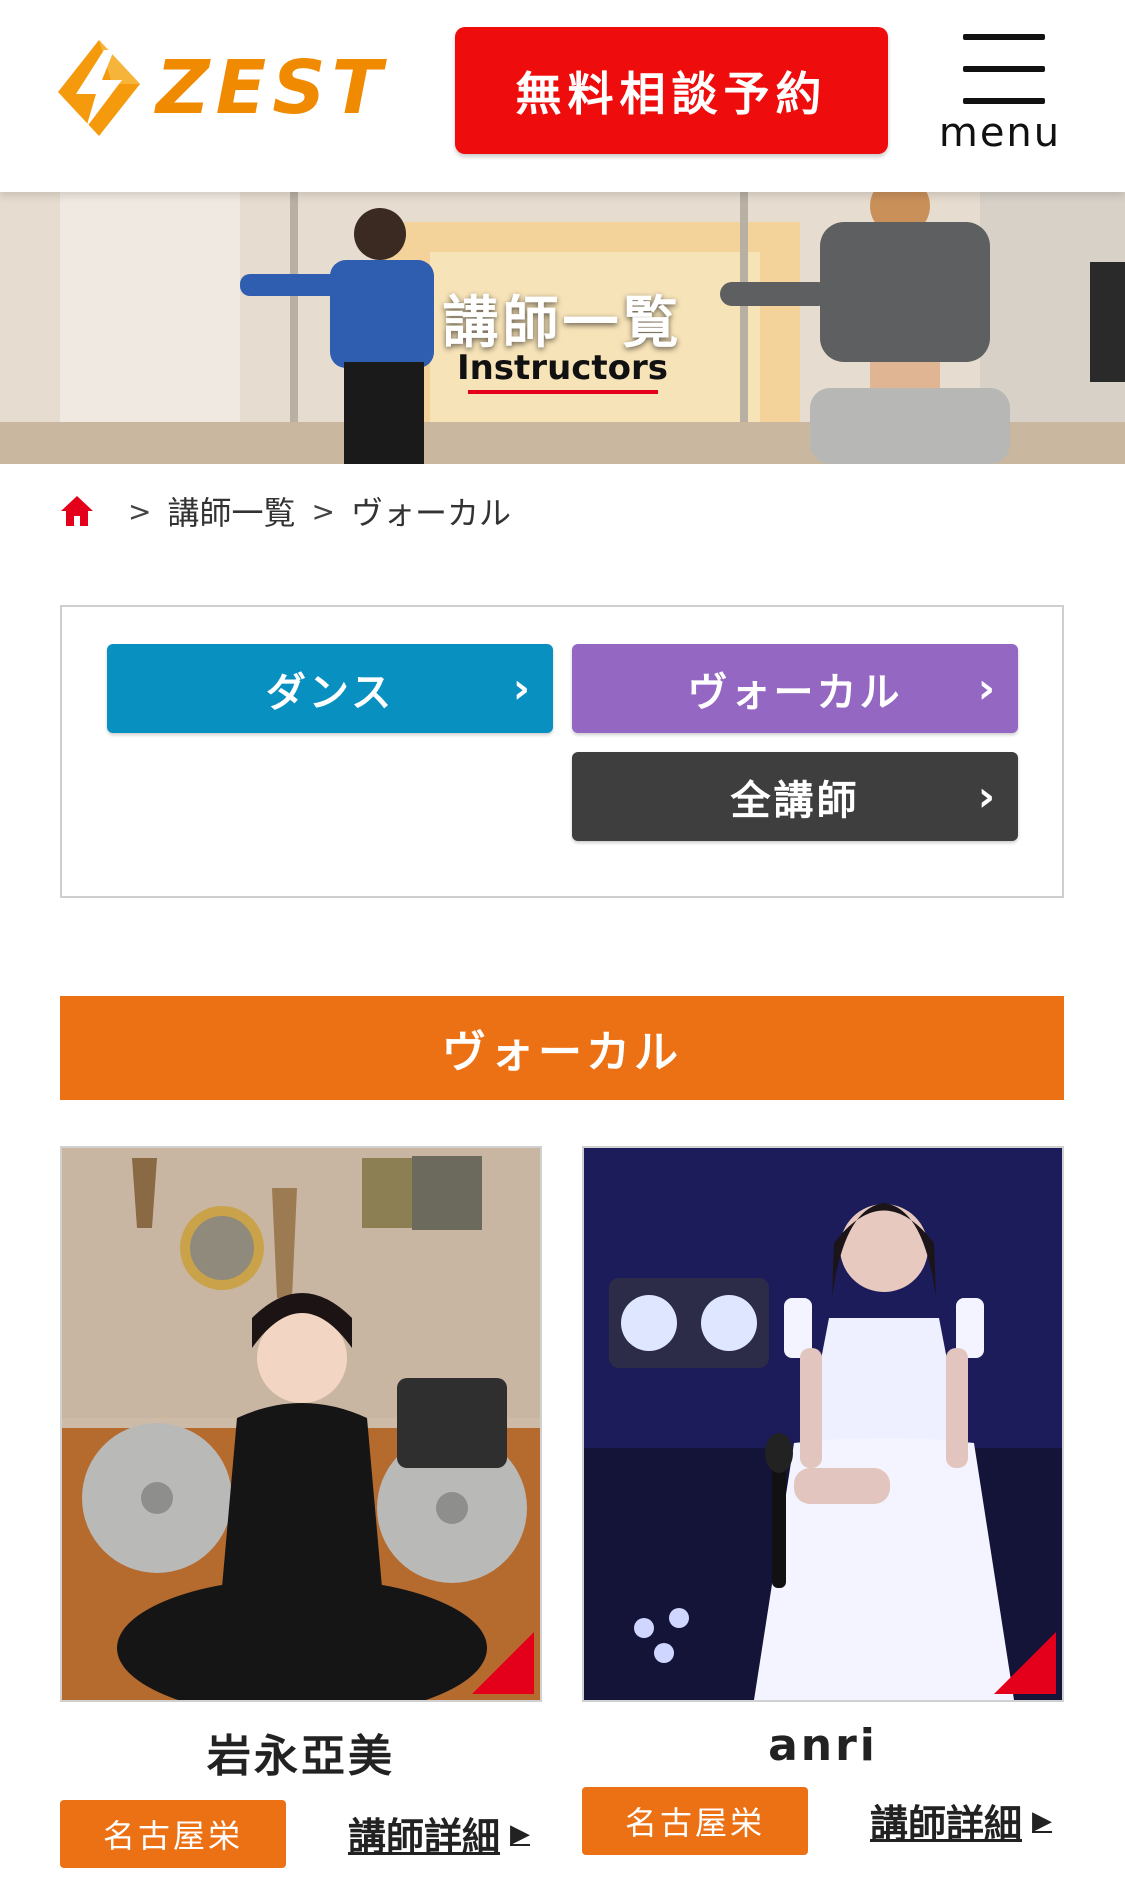 The height and width of the screenshot is (1882, 1125). What do you see at coordinates (231, 511) in the screenshot?
I see `breadcrumb-instructors-link: 講師一覧` at bounding box center [231, 511].